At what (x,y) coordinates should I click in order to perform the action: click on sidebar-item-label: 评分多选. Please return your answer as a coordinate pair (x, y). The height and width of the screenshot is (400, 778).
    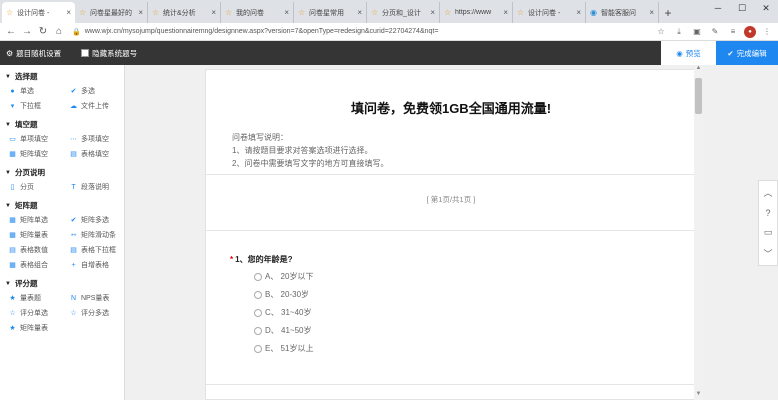
    Looking at the image, I should click on (95, 313).